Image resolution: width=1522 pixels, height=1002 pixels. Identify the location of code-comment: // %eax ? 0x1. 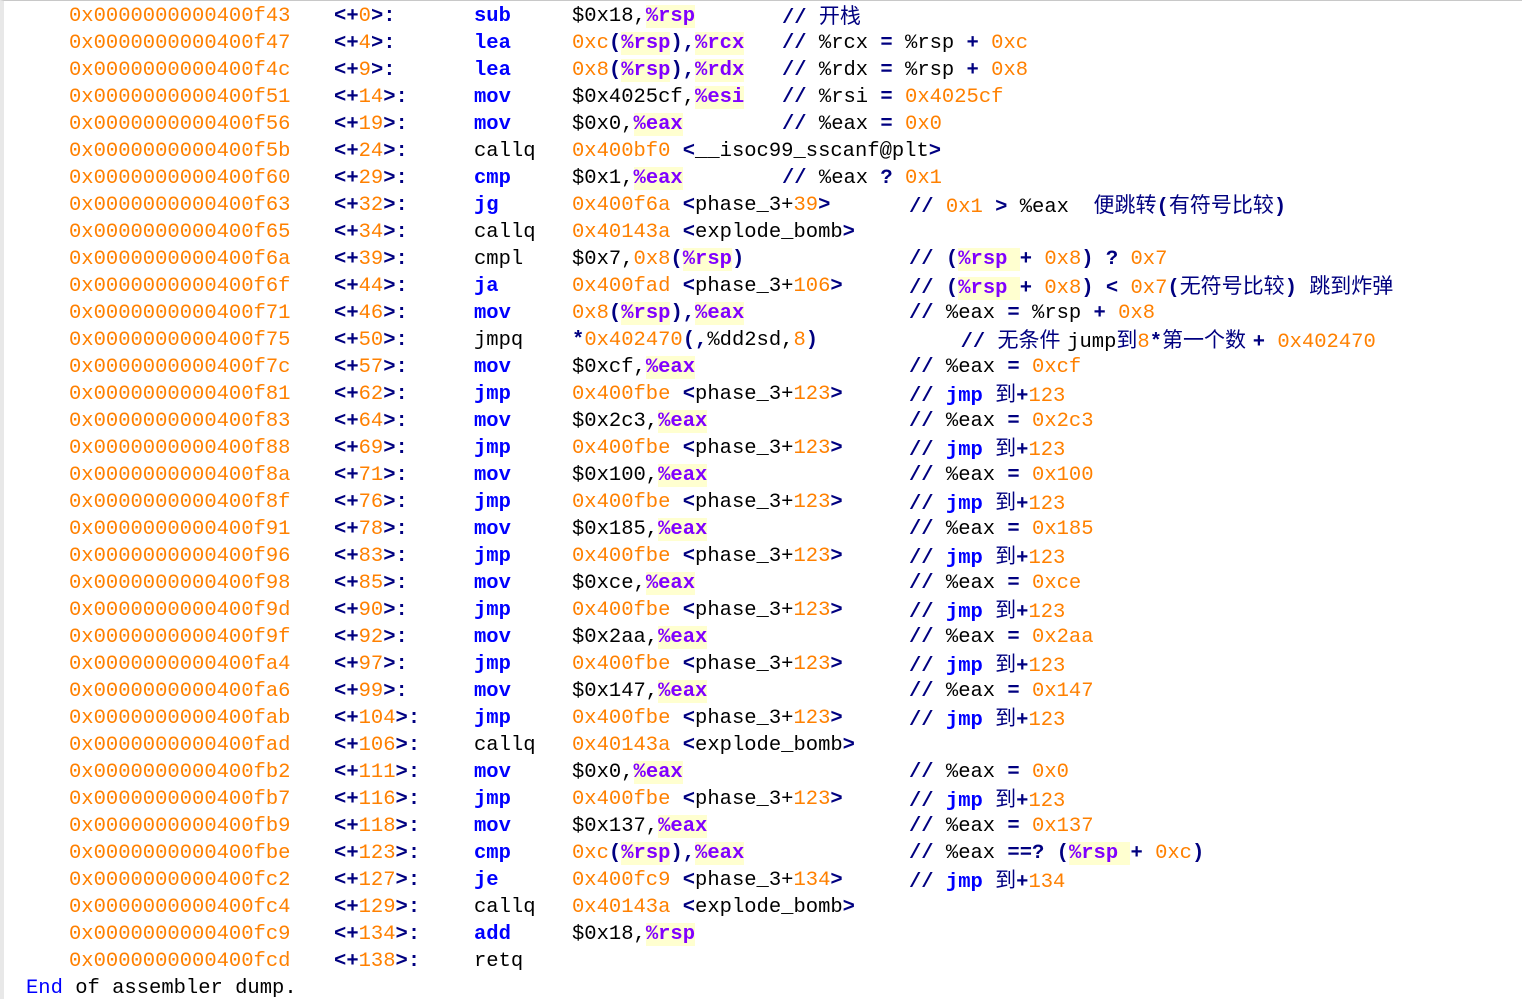
(862, 178).